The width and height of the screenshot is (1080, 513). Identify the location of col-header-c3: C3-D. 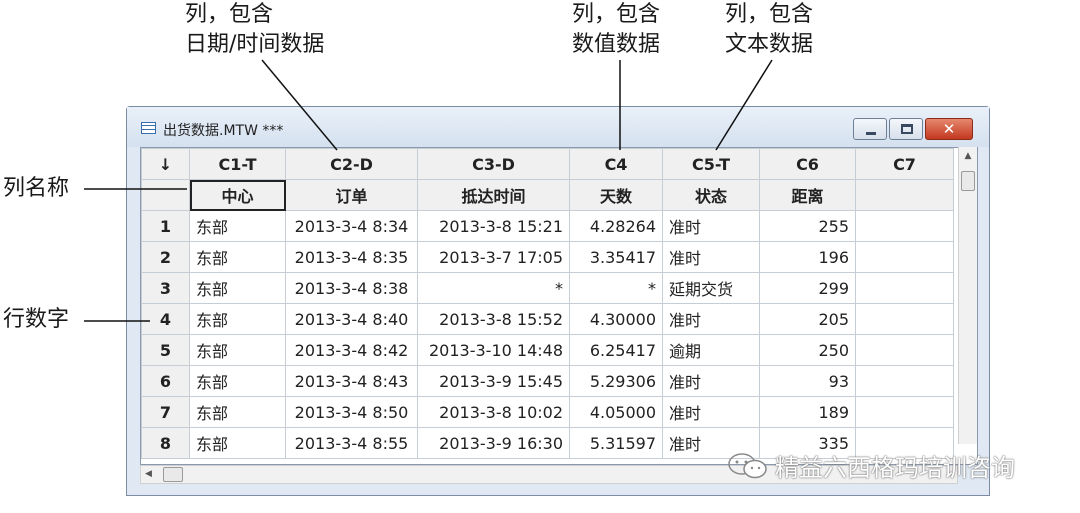
(493, 164).